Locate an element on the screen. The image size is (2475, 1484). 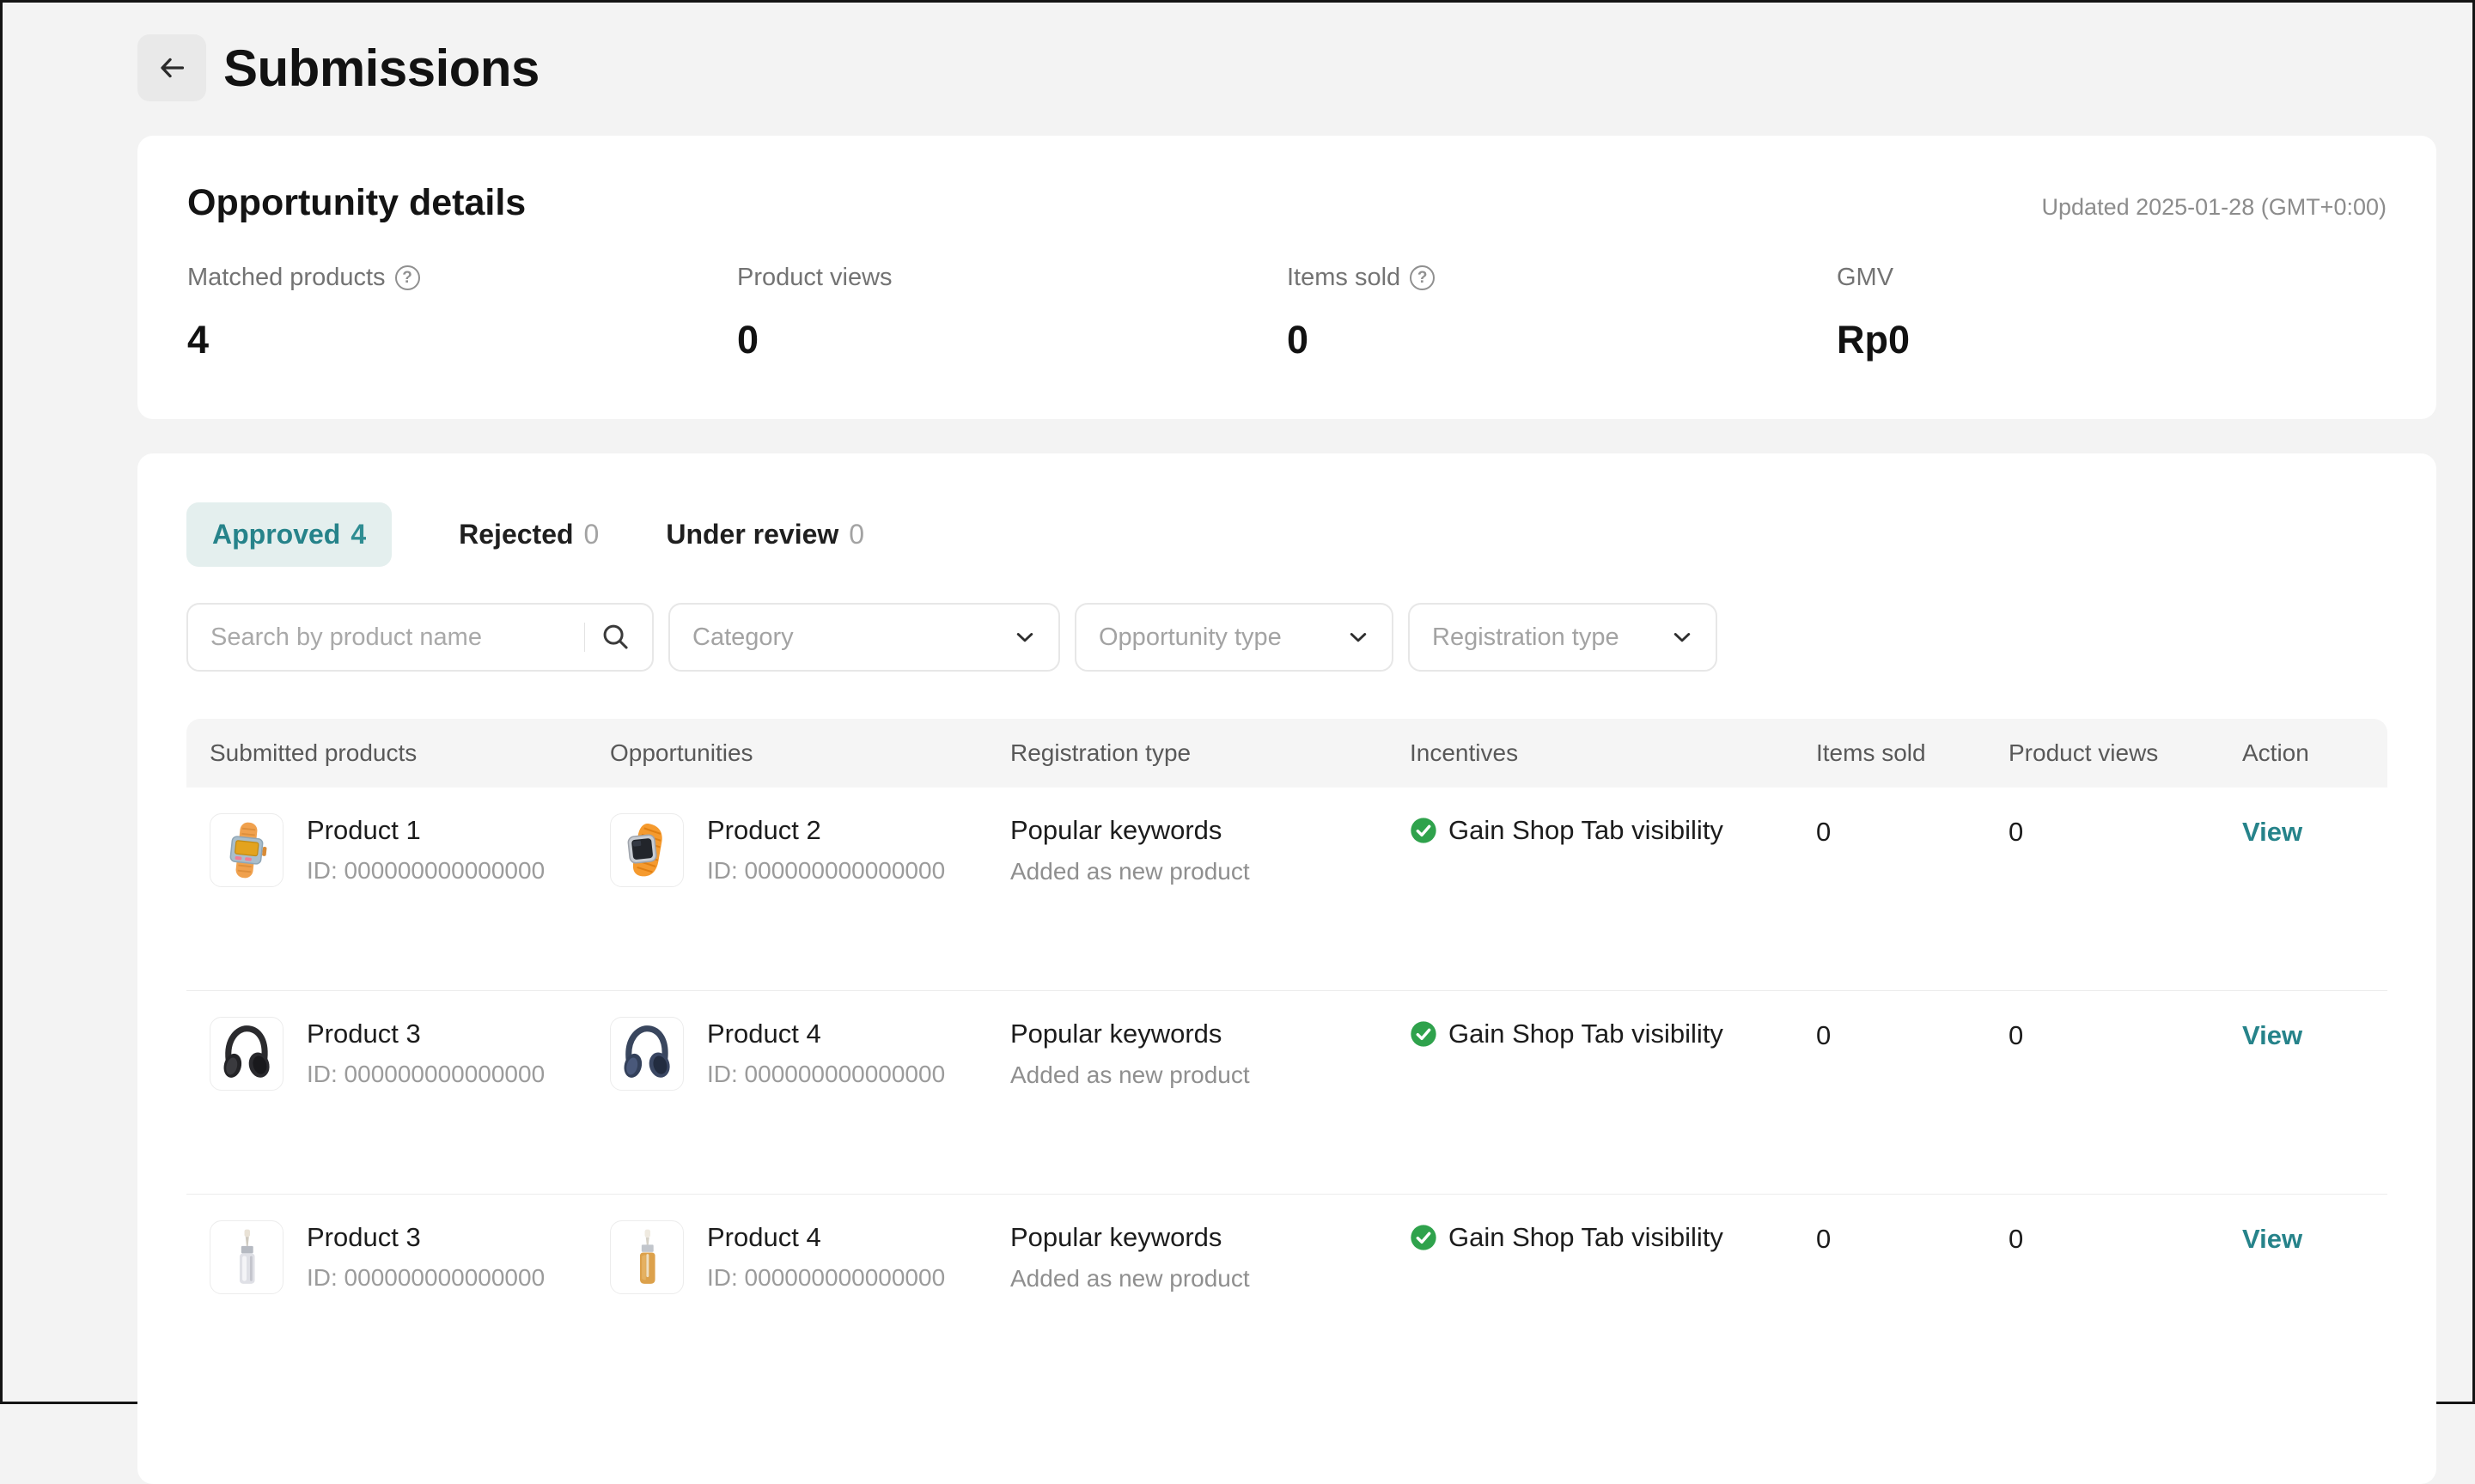
column-header: Registration type is located at coordinates (1101, 752).